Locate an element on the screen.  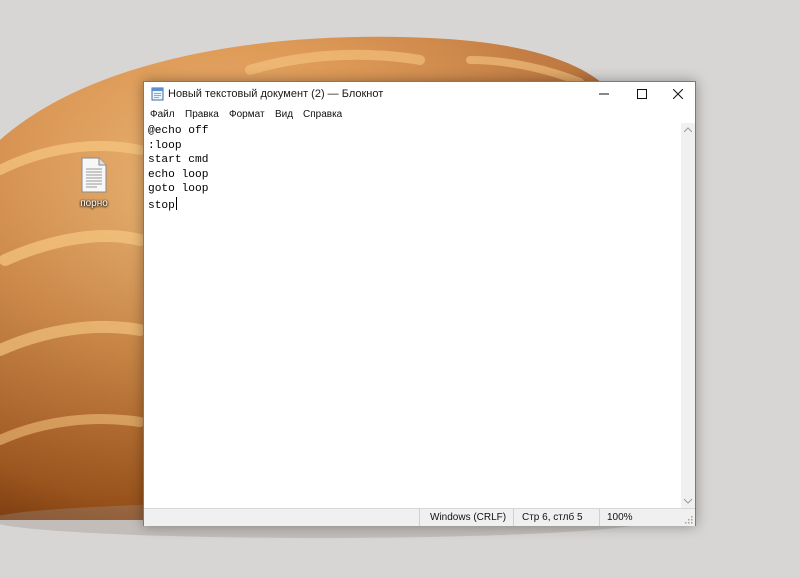
menu-help: Справка is located at coordinates (322, 114).